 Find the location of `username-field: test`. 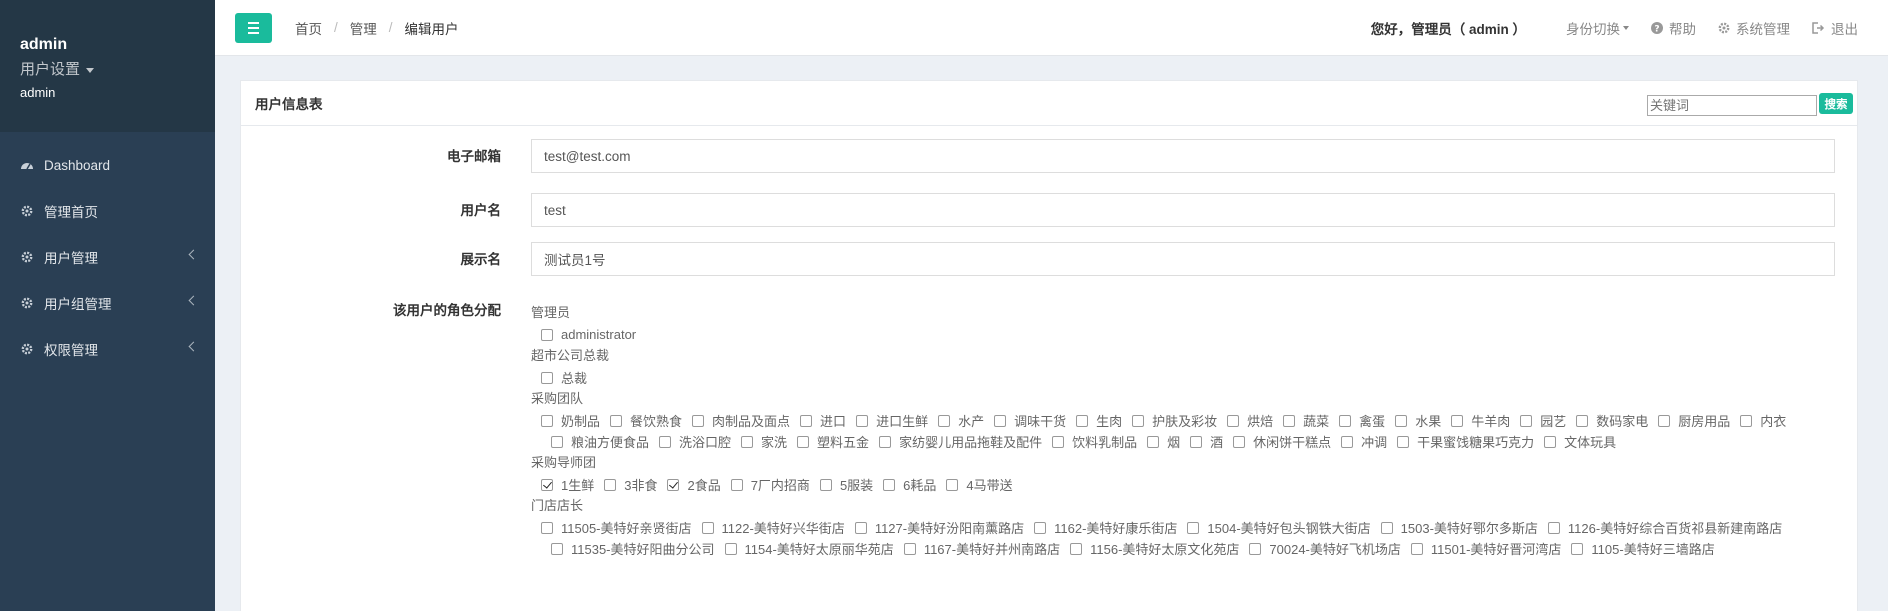

username-field: test is located at coordinates (1183, 210).